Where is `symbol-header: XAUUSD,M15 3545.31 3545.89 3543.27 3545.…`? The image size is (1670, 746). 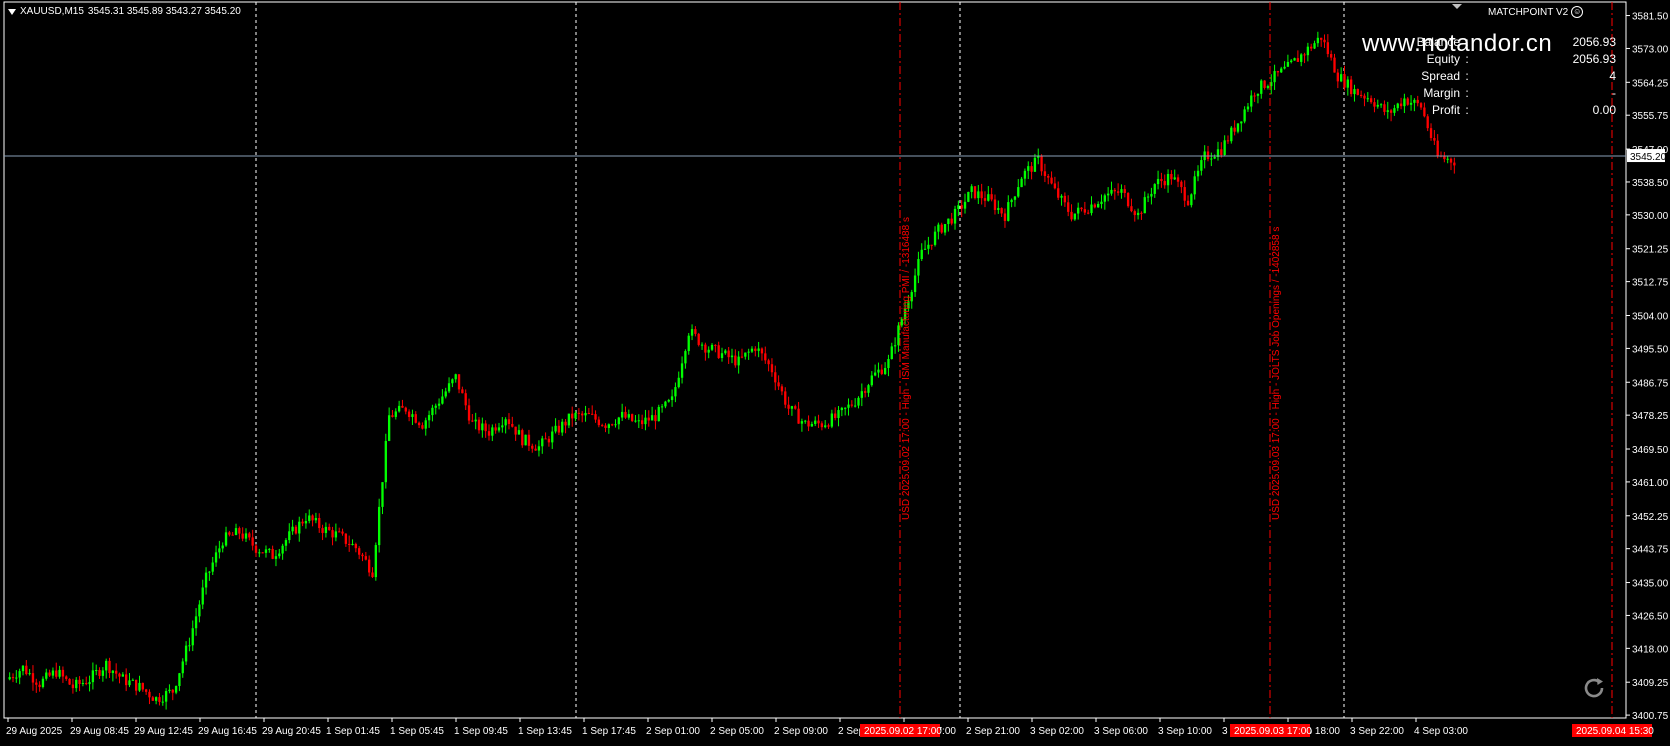
symbol-header: XAUUSD,M15 3545.31 3545.89 3543.27 3545.… is located at coordinates (124, 11).